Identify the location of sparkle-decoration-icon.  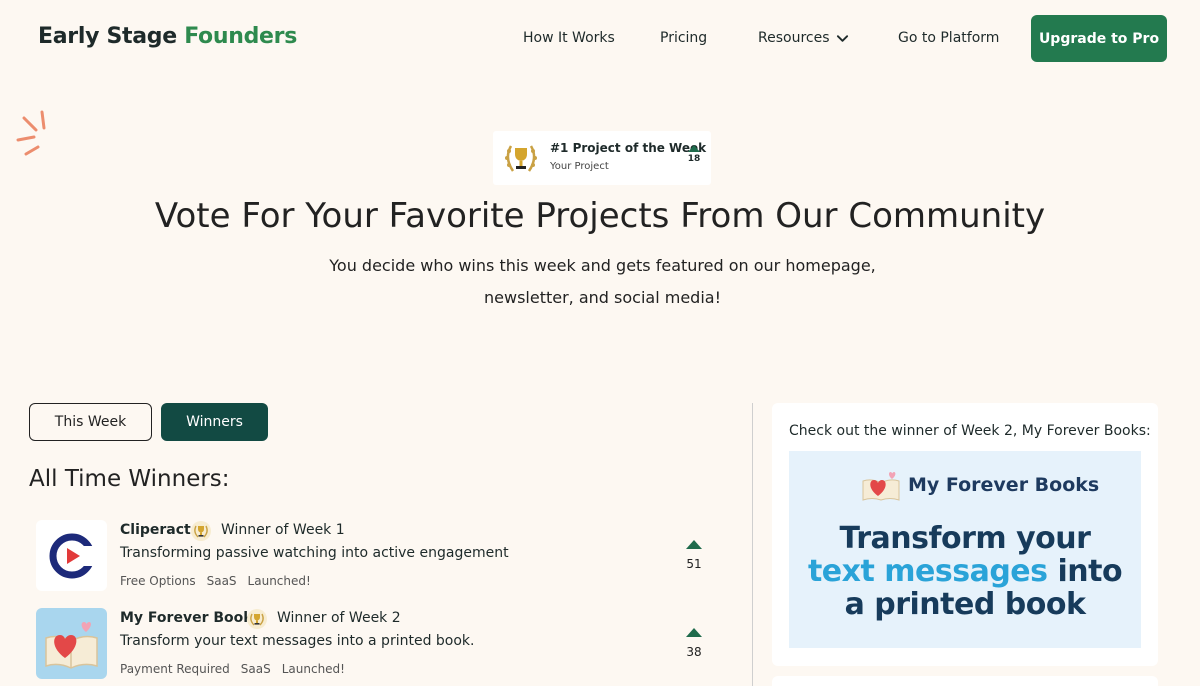
(31, 133).